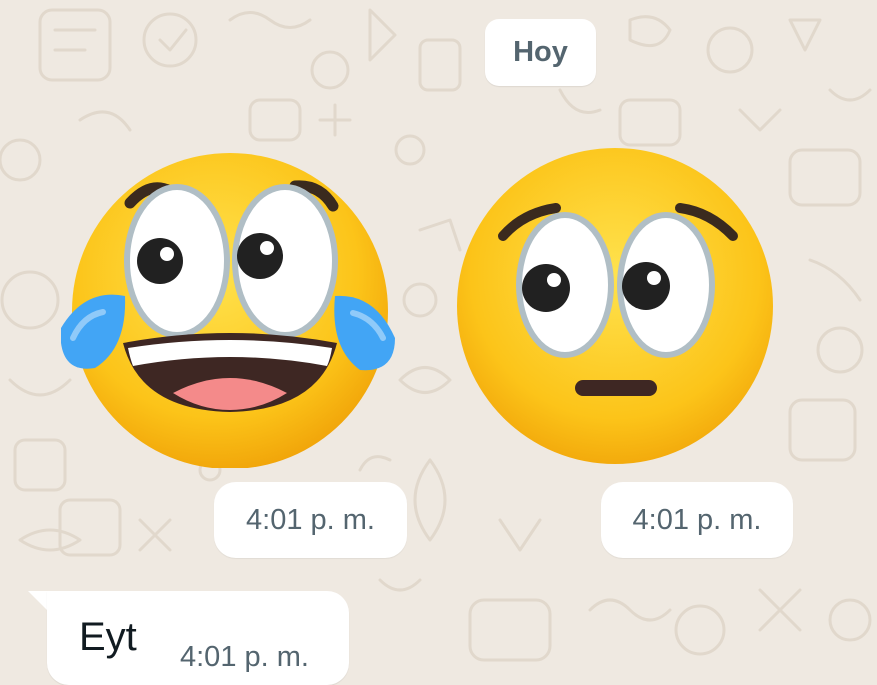 This screenshot has height=685, width=877. I want to click on date-separator: Hoy, so click(540, 52).